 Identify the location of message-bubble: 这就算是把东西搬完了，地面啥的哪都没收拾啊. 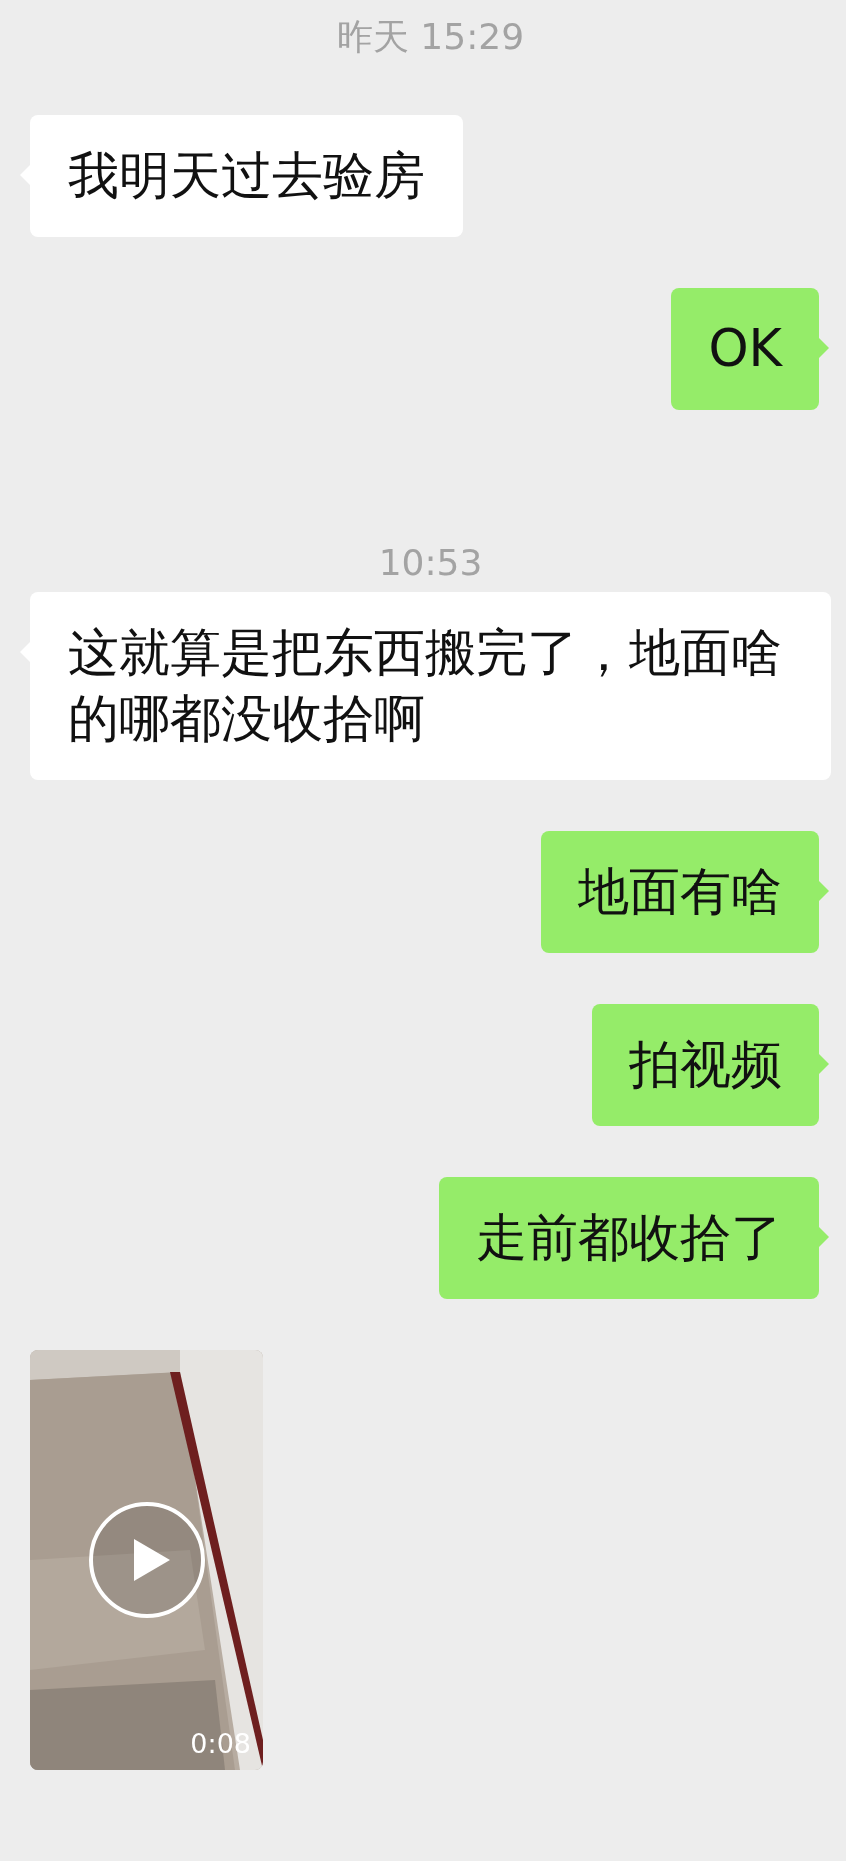
(430, 686).